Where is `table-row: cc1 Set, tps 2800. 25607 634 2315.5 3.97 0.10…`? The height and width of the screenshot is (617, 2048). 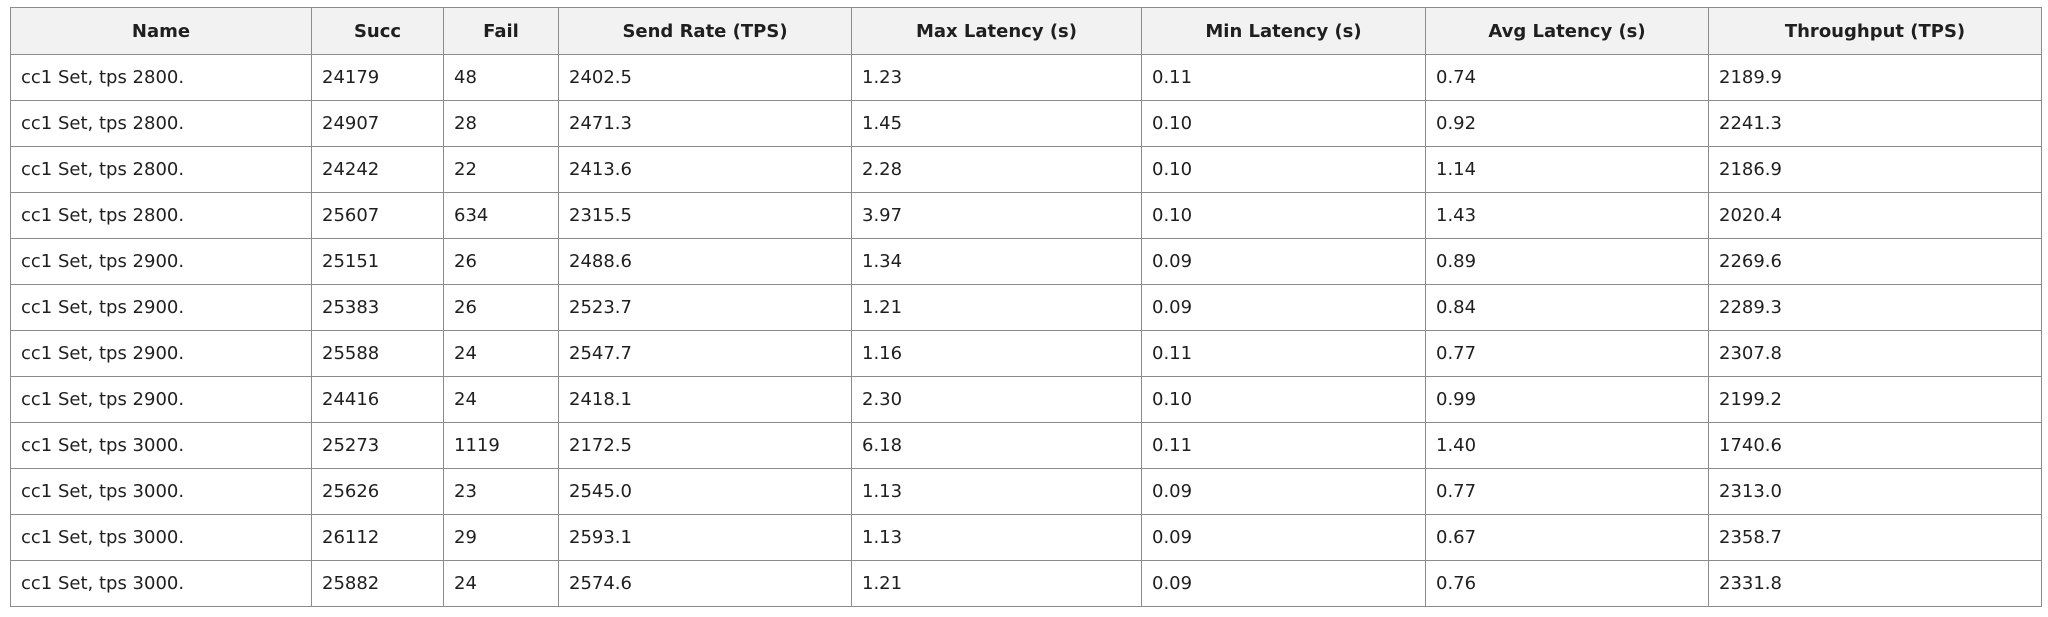
table-row: cc1 Set, tps 2800. 25607 634 2315.5 3.97 0.10… is located at coordinates (1026, 215).